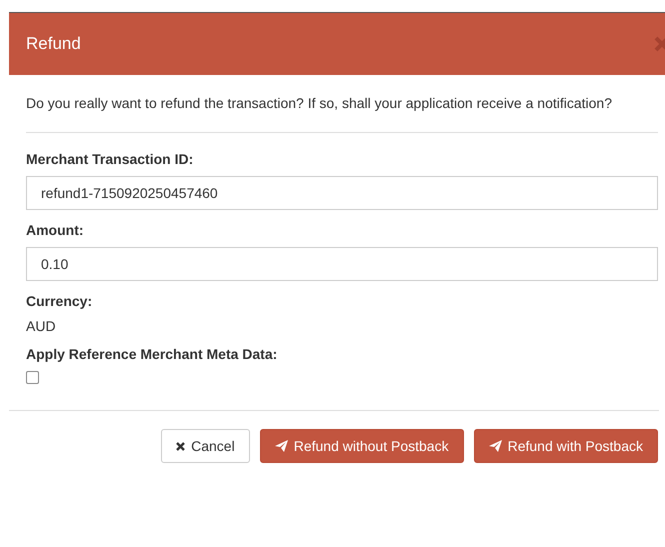  What do you see at coordinates (60, 301) in the screenshot?
I see `field-label: Currency:` at bounding box center [60, 301].